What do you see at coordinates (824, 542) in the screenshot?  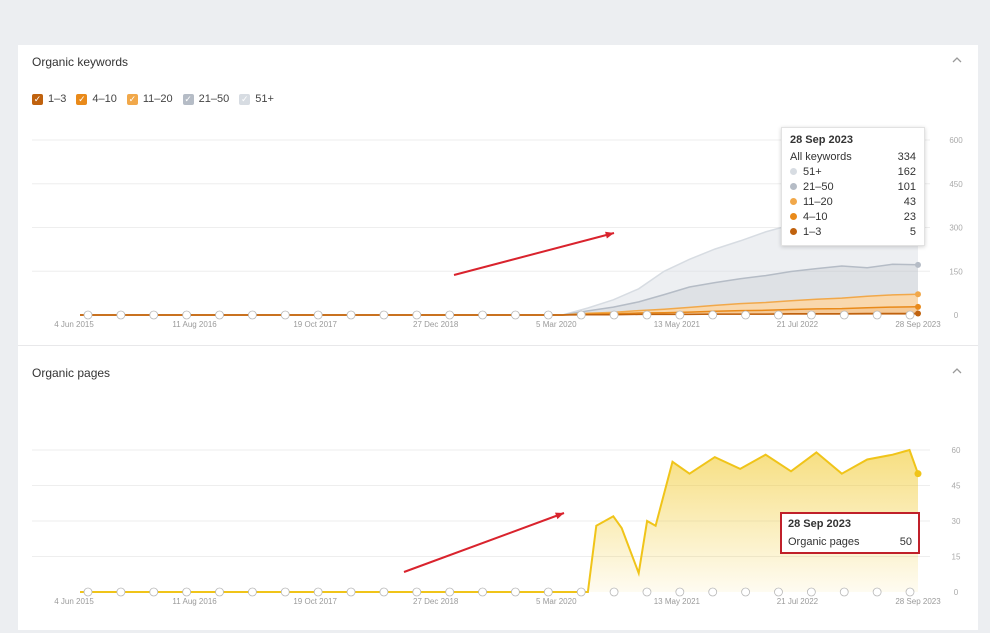 I see `tooltip-label: Organic pages` at bounding box center [824, 542].